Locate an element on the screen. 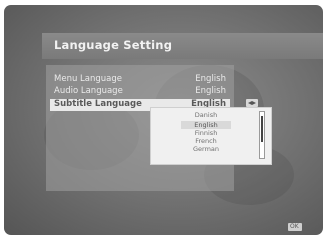 The height and width of the screenshot is (241, 327). page-title: Language Setting is located at coordinates (113, 45).